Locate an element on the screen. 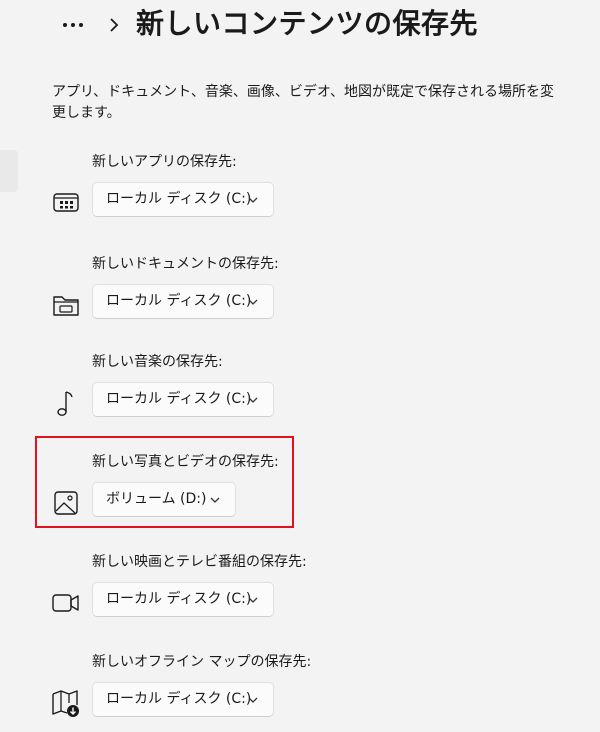 This screenshot has width=600, height=732. header: 新しいコンテンツの保存先 is located at coordinates (300, 30).